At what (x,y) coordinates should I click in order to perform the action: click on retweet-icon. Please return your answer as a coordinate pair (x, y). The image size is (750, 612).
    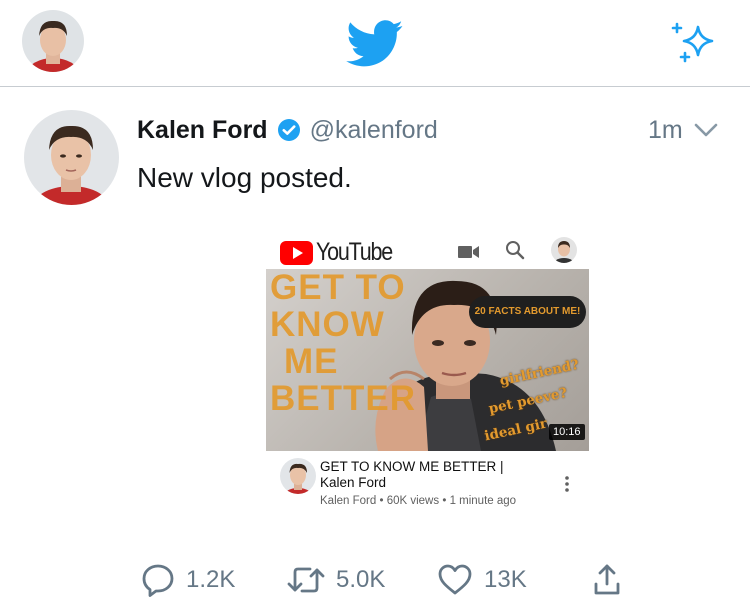
    Looking at the image, I should click on (306, 580).